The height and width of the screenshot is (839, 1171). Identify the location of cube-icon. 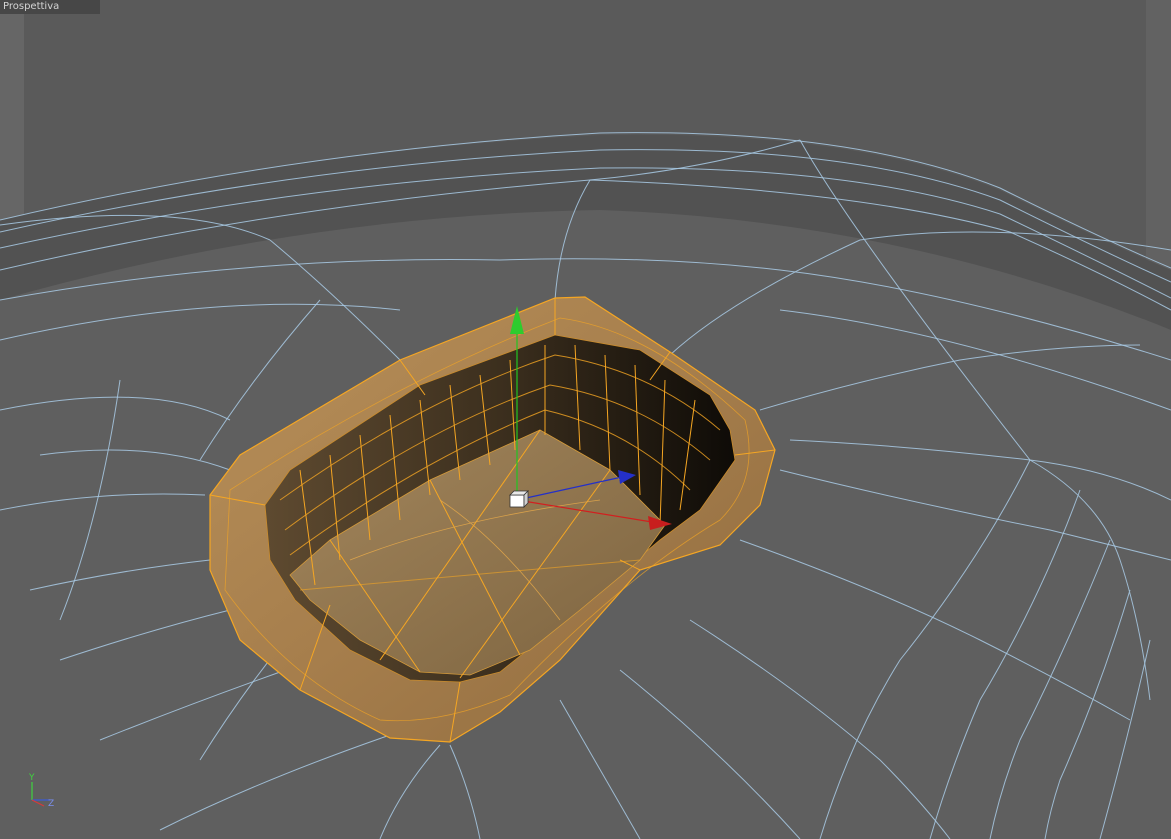
(519, 499).